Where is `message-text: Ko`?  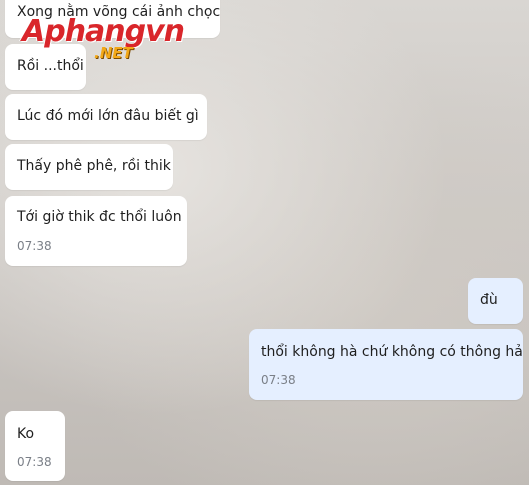
message-text: Ko is located at coordinates (26, 434).